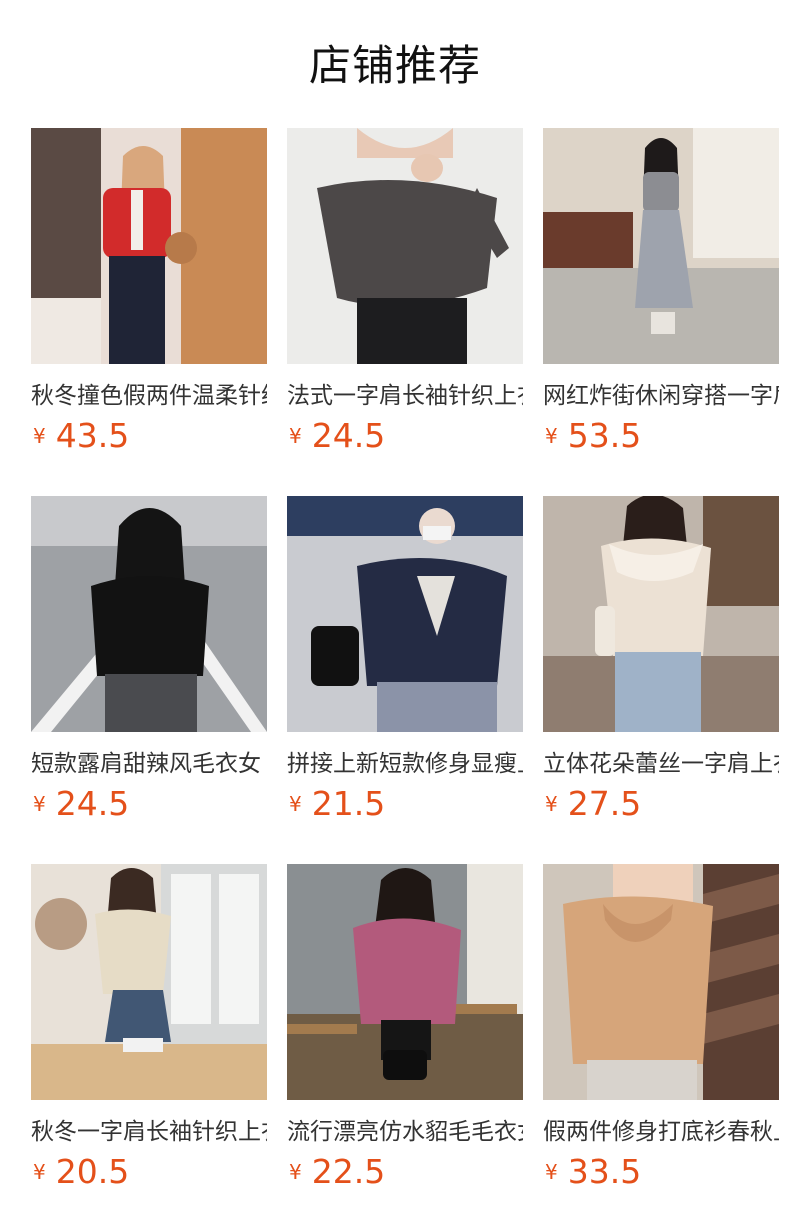 The width and height of the screenshot is (790, 1232). I want to click on price-row: ¥20.5, so click(149, 1172).